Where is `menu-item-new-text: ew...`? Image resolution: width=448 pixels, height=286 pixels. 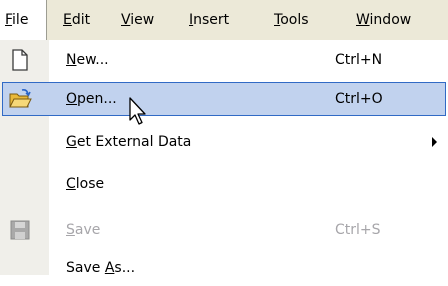
menu-item-new-text: ew... is located at coordinates (92, 60).